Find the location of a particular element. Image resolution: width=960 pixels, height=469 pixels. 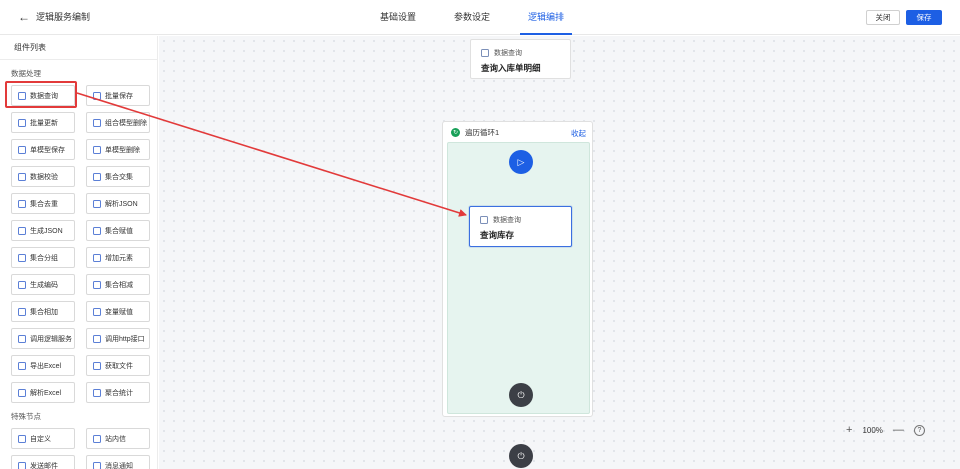

component-item: 生成JSON is located at coordinates (43, 230).